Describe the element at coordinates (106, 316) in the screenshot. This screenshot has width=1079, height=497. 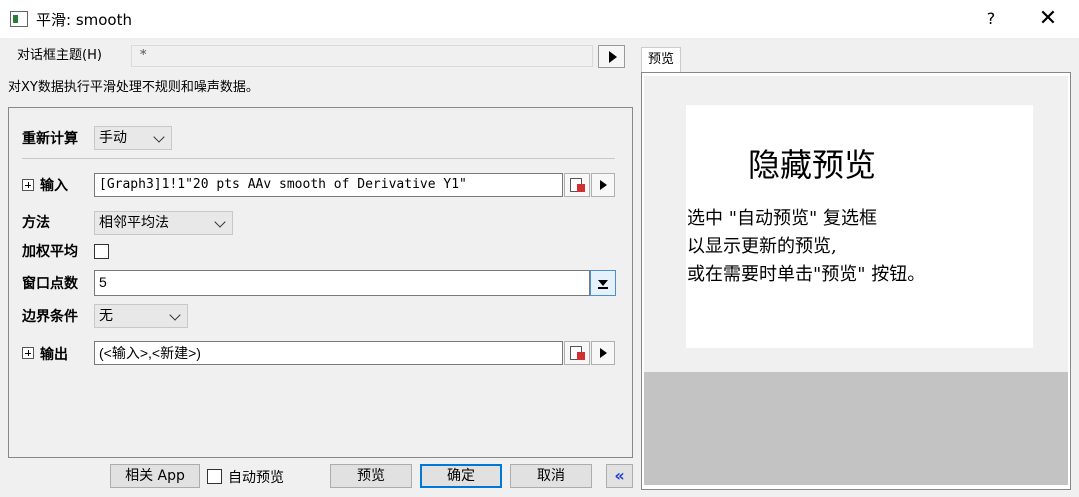
I see `boundary-value: 无` at that location.